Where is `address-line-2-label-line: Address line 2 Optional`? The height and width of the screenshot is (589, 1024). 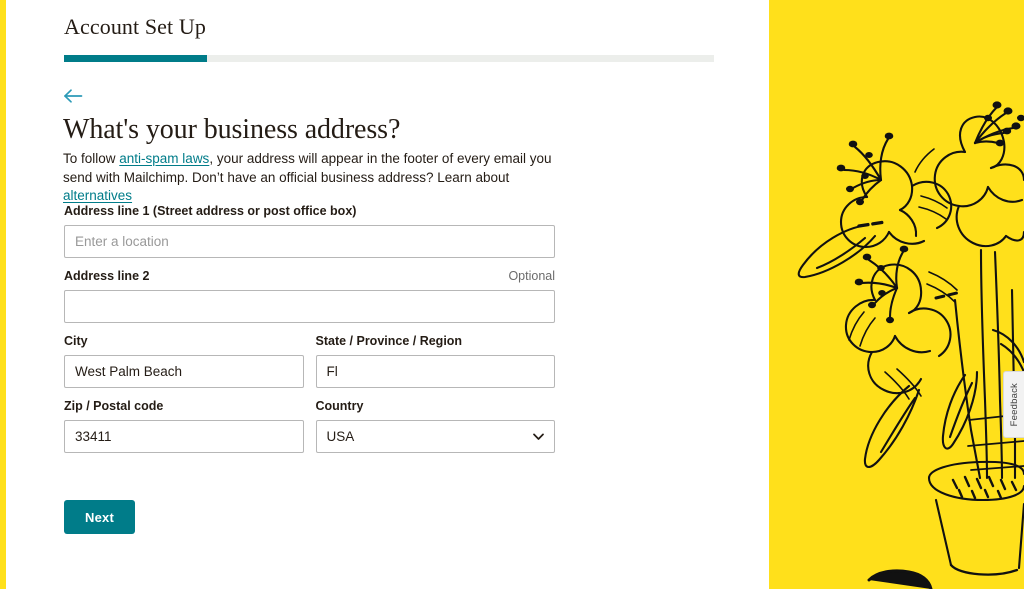 address-line-2-label-line: Address line 2 Optional is located at coordinates (309, 276).